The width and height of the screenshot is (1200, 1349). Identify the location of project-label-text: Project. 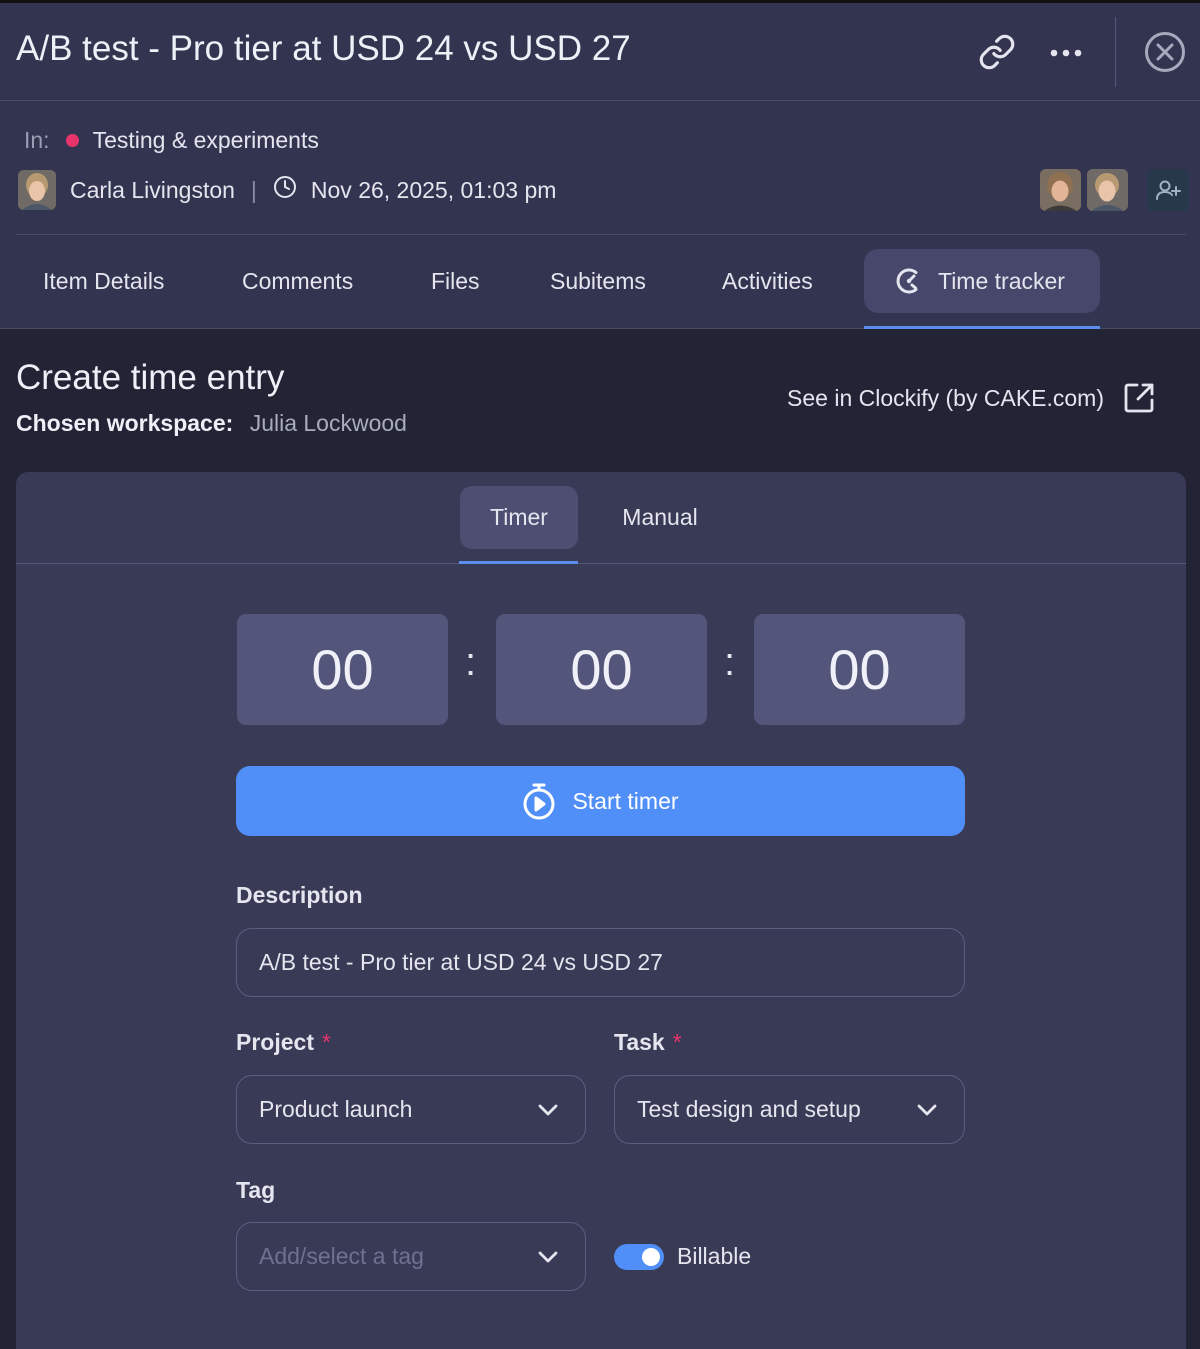
(275, 1042).